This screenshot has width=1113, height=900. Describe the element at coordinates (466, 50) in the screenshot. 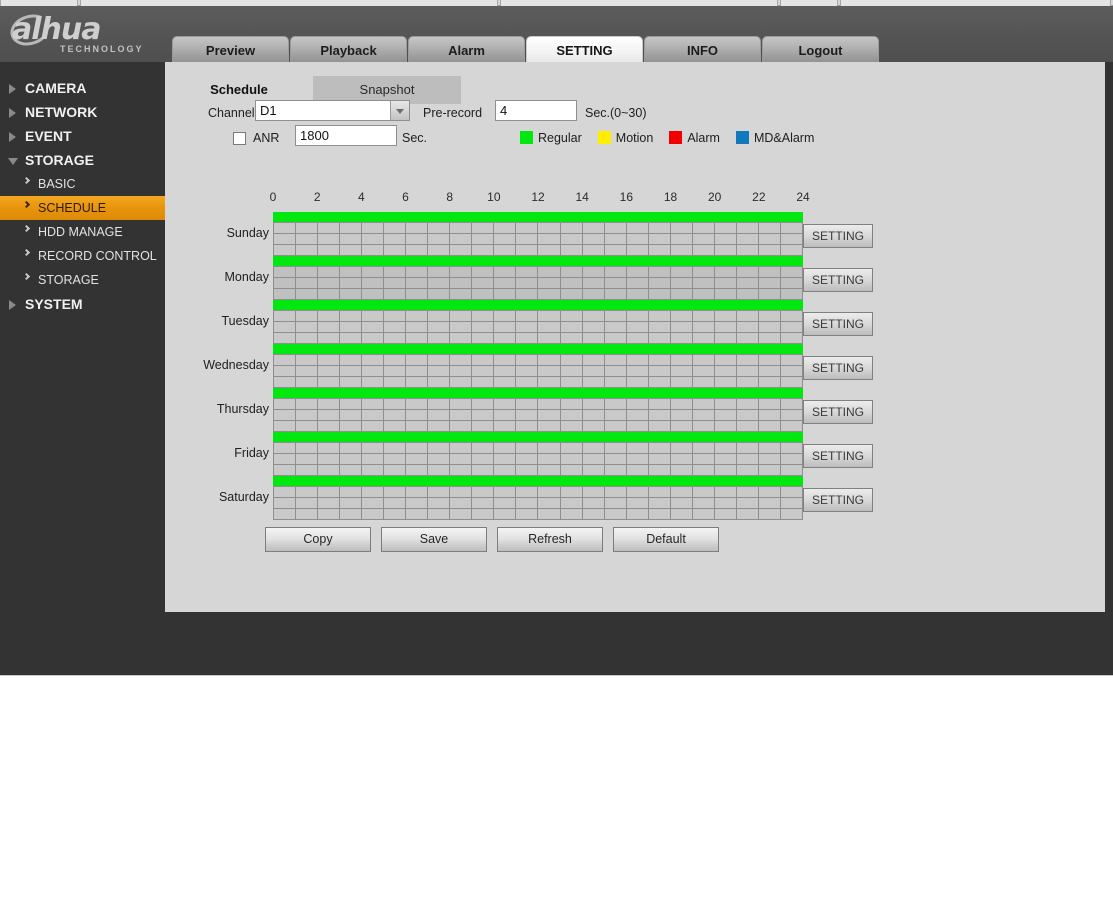

I see `nav-tab-alarm: Alarm` at that location.